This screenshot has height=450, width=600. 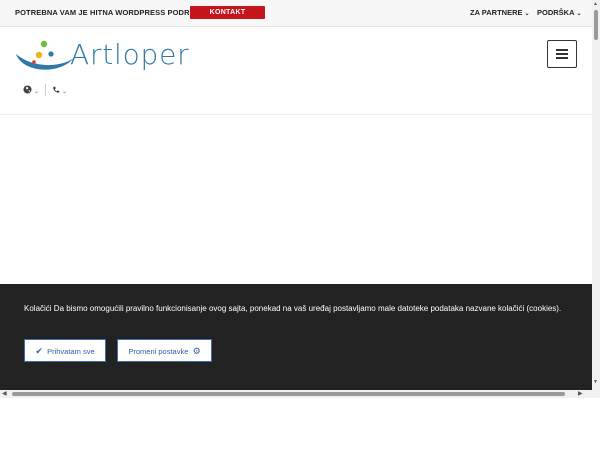 I want to click on vertical-scroll-thumb, so click(x=596, y=25).